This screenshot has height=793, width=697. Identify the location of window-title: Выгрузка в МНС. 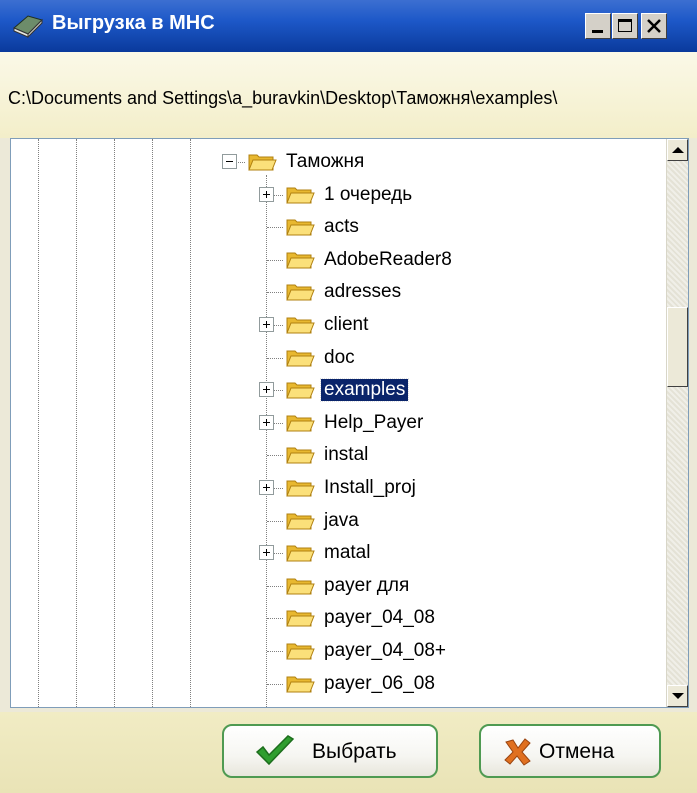
(133, 23).